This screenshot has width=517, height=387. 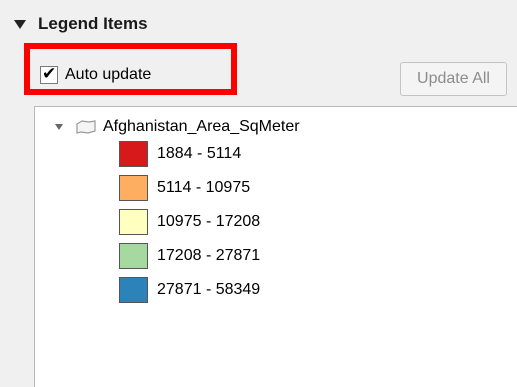 I want to click on layer-node: Afghanistan_Area_SqMeter, so click(x=177, y=127).